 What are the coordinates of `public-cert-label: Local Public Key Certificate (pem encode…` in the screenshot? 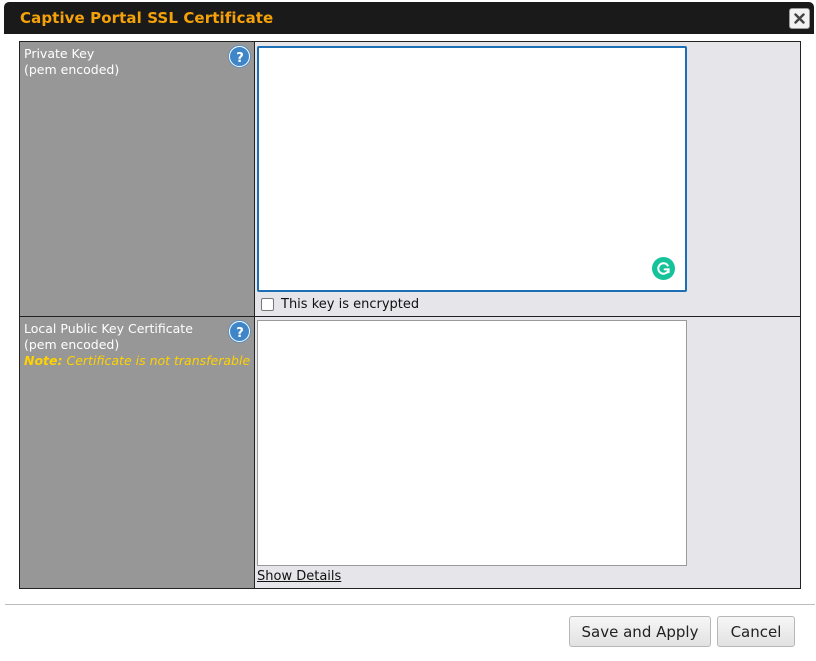 It's located at (137, 345).